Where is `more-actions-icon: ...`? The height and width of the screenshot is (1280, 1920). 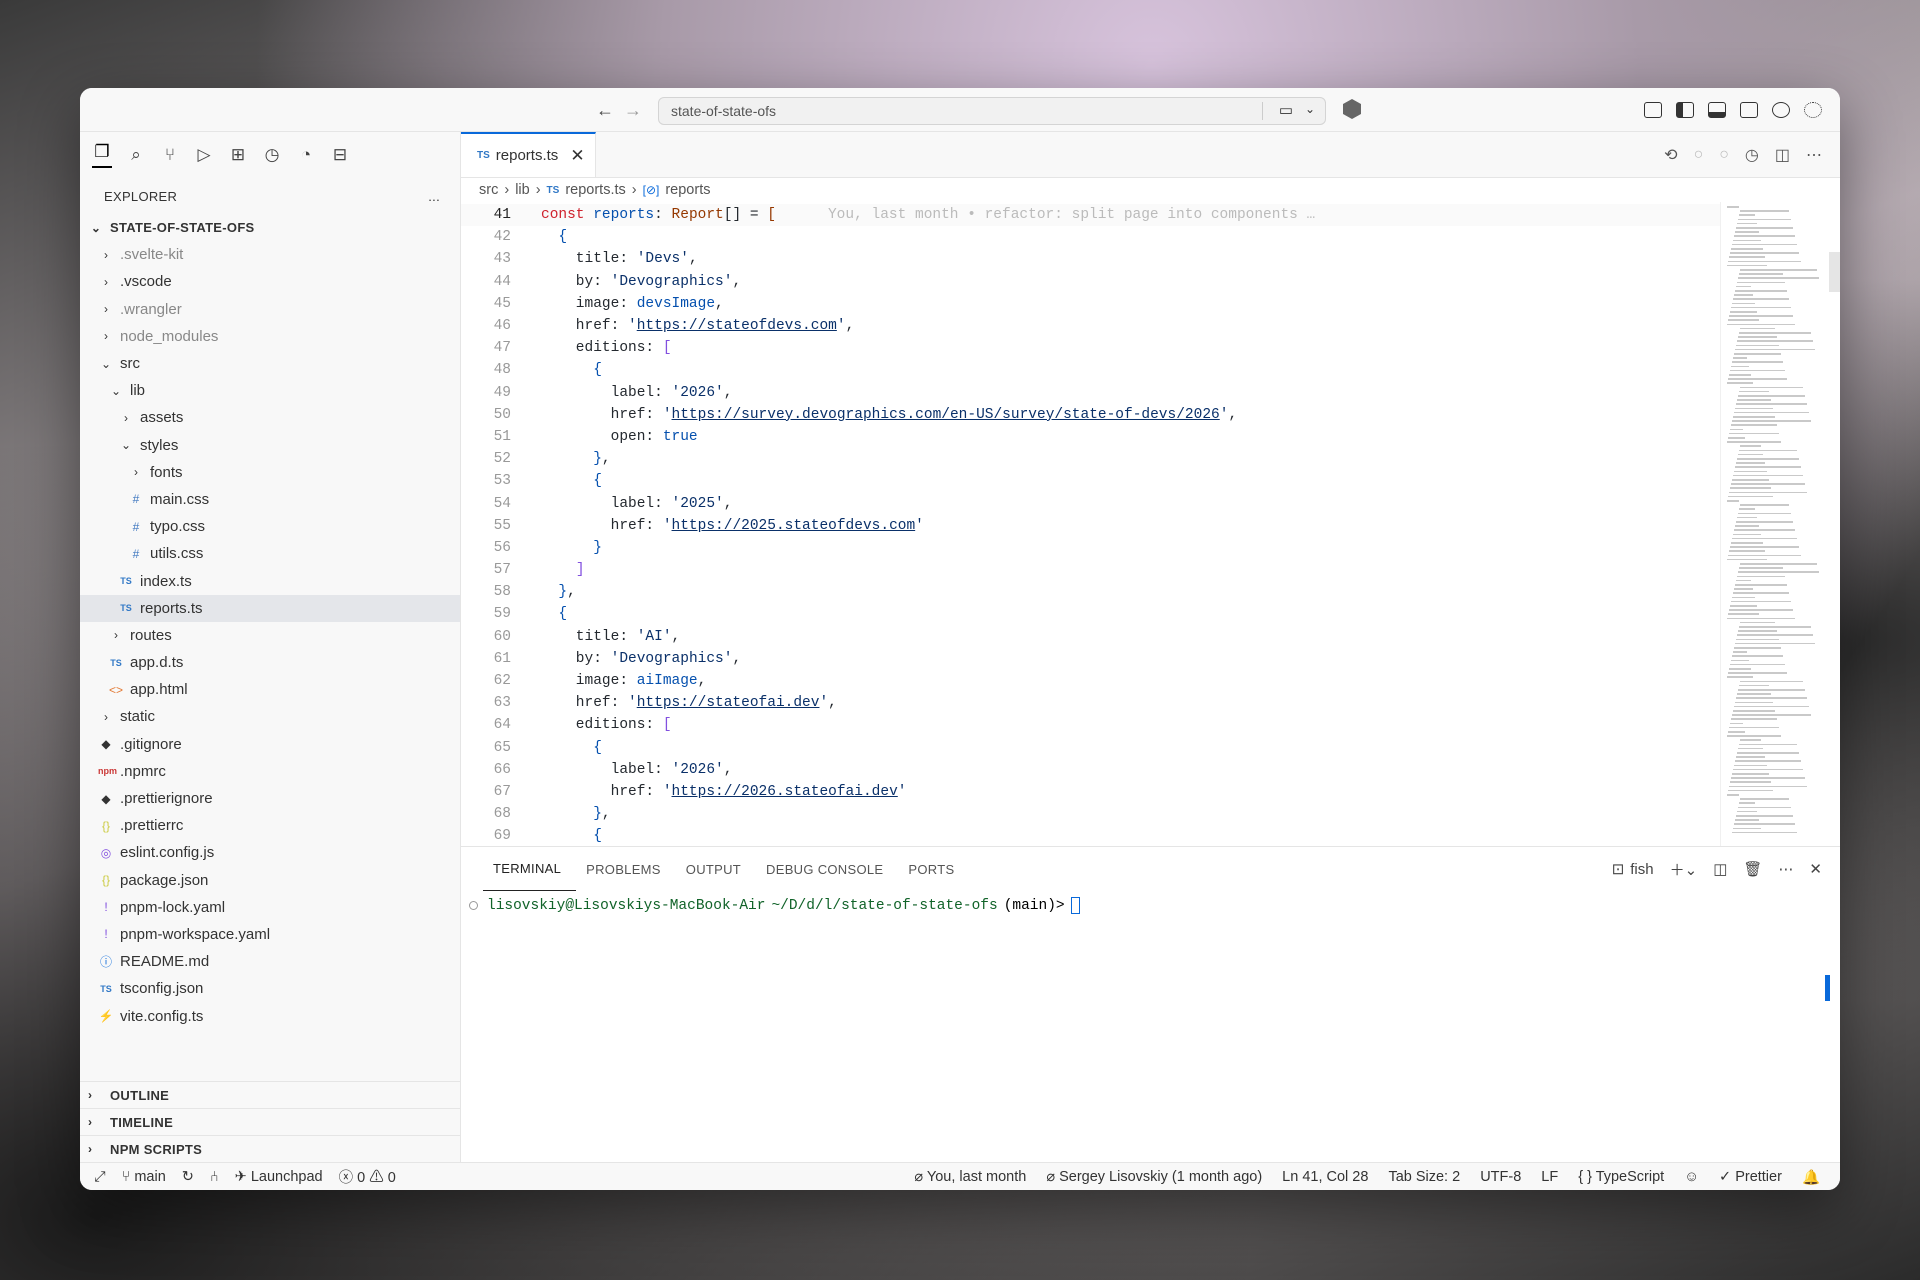 more-actions-icon: ... is located at coordinates (434, 196).